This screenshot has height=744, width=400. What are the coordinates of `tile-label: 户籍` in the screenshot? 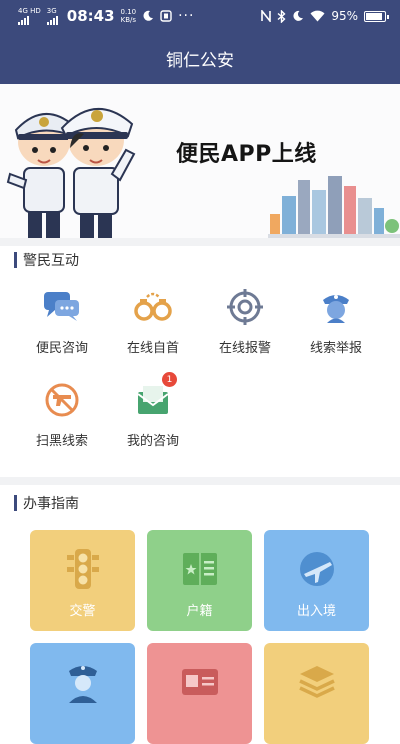 It's located at (199, 611).